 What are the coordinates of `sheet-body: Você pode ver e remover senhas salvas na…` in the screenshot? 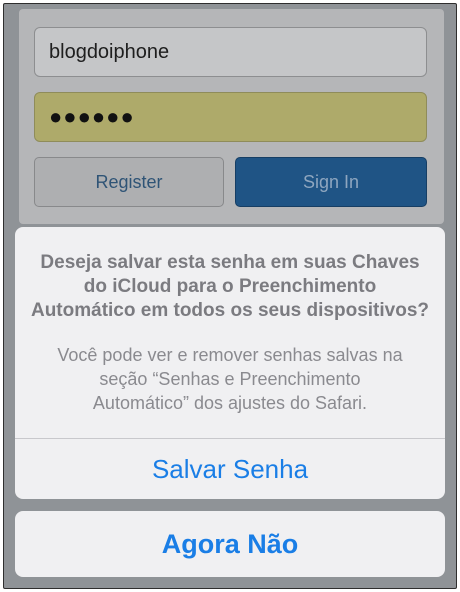 It's located at (230, 379).